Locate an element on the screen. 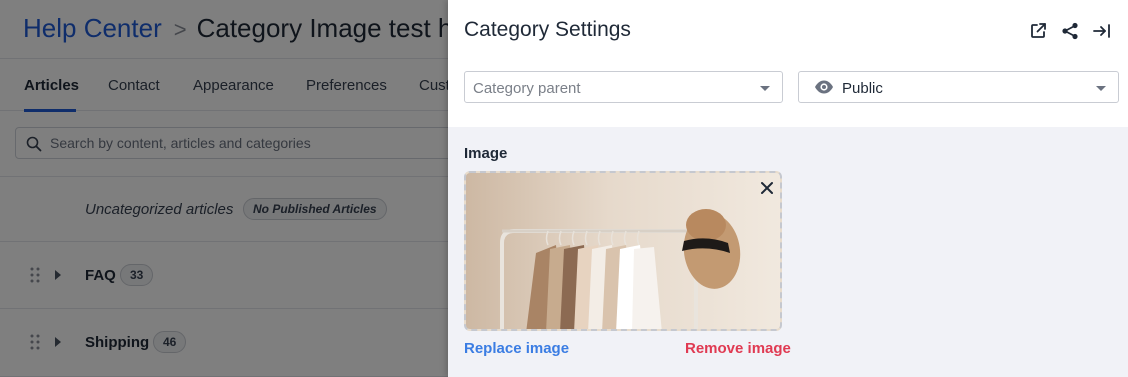  visibility-value: Public is located at coordinates (862, 88).